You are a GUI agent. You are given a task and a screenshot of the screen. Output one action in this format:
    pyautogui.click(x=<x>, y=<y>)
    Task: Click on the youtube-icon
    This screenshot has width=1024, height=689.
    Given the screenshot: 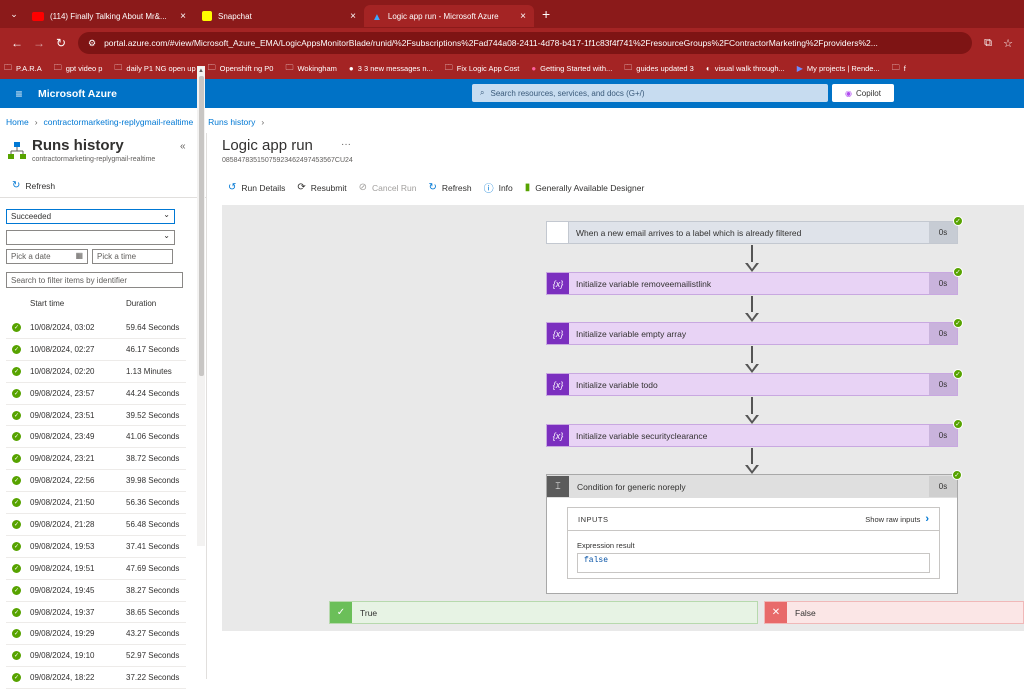 What is the action you would take?
    pyautogui.click(x=38, y=16)
    